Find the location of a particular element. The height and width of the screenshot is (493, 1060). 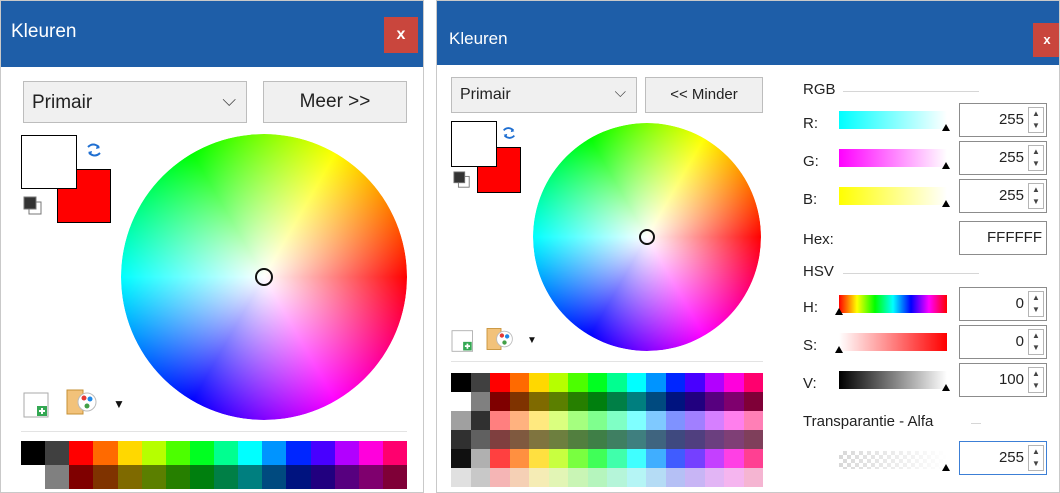

saturation-slider-thumb is located at coordinates (839, 349).